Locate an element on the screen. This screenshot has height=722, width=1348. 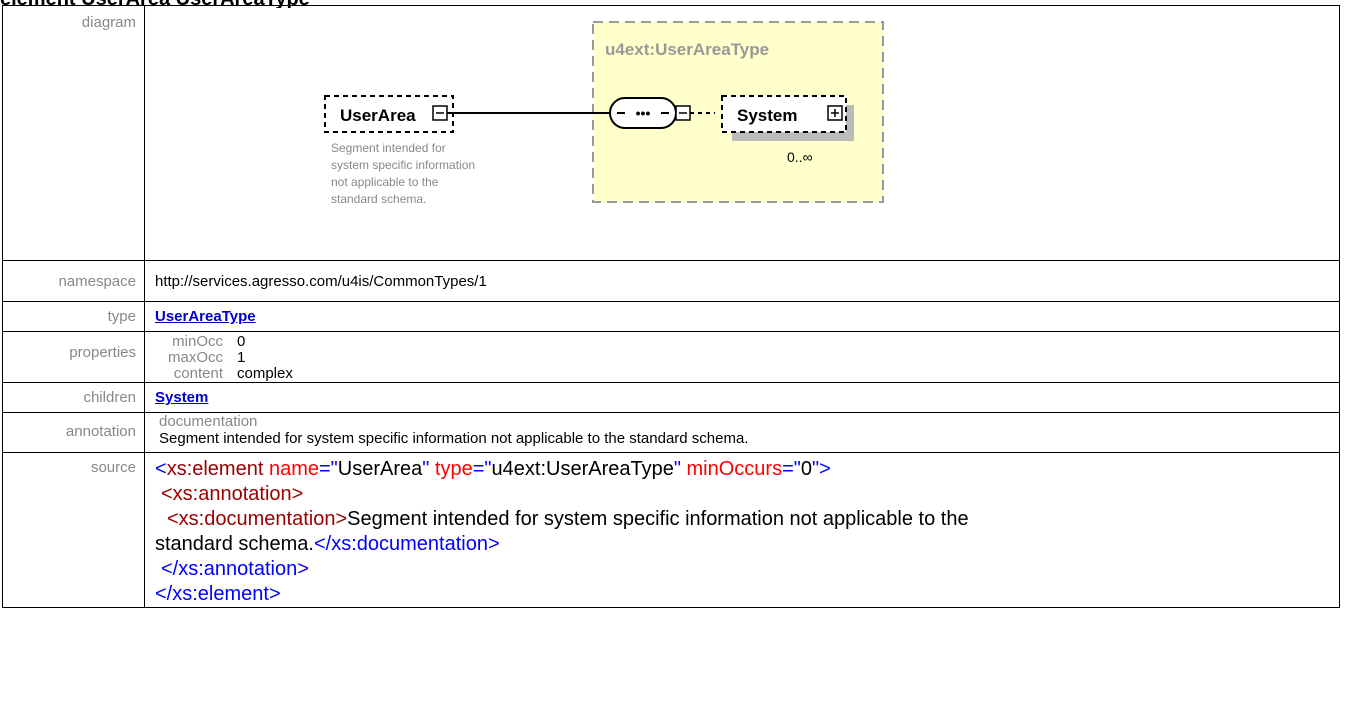
label-diagram: diagram is located at coordinates (73, 133).